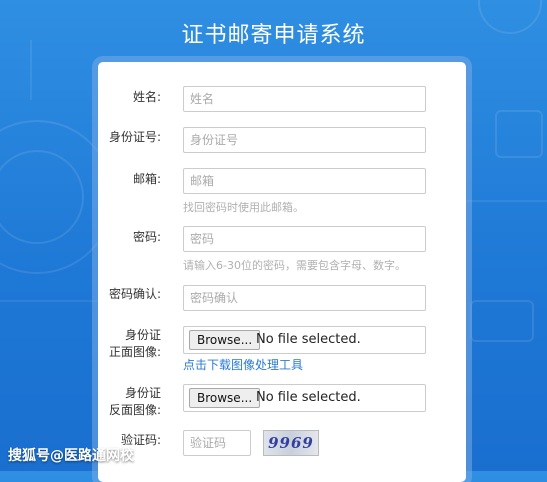  What do you see at coordinates (142, 393) in the screenshot?
I see `id-back-label-line1: 身份证` at bounding box center [142, 393].